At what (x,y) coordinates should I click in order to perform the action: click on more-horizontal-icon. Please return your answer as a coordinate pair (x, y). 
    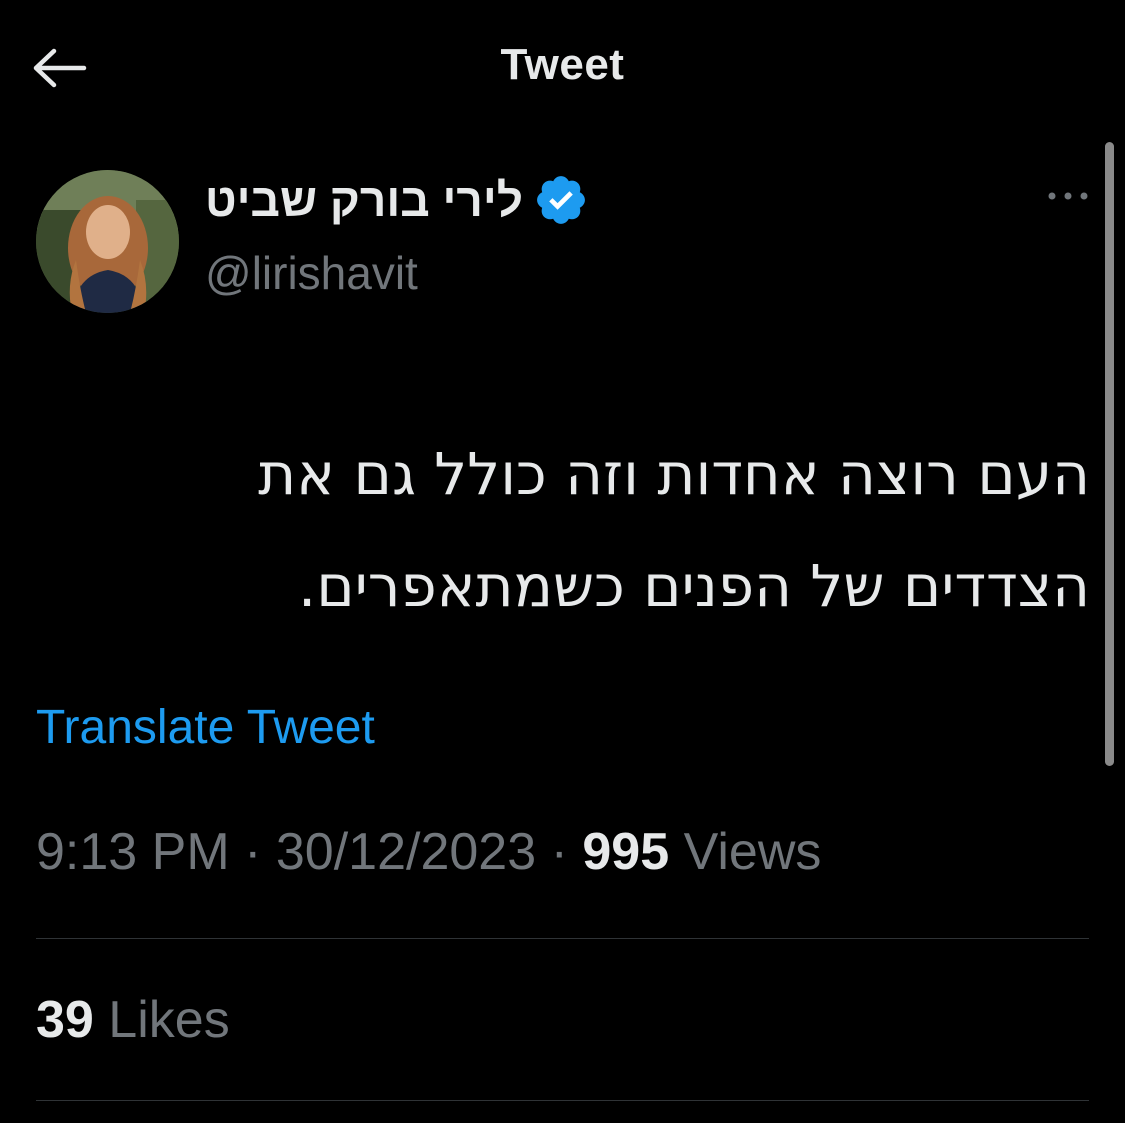
    Looking at the image, I should click on (1068, 196).